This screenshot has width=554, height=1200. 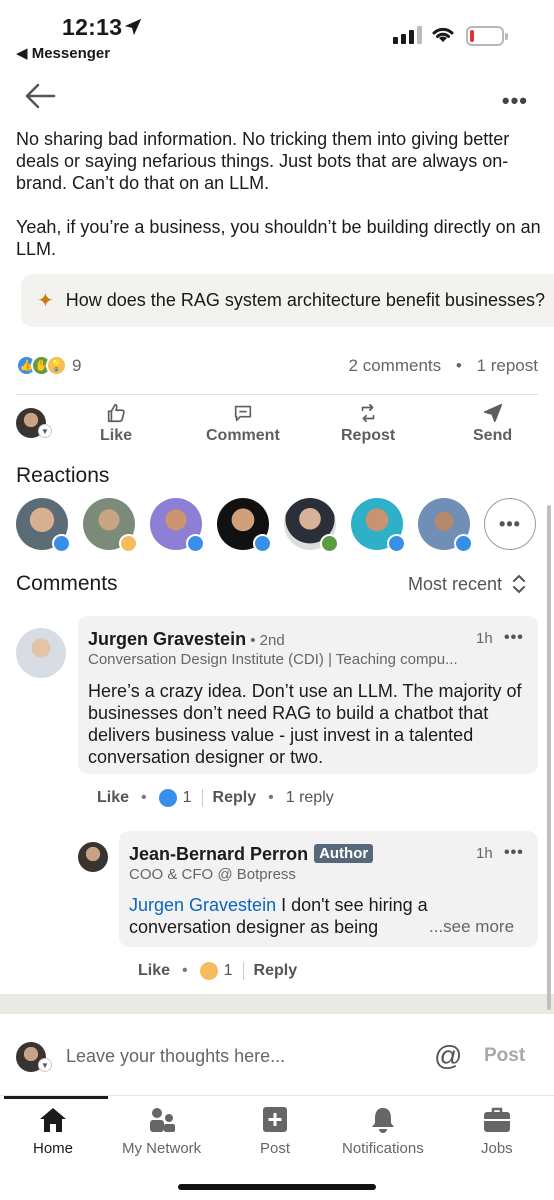 I want to click on reaction-count: 9, so click(x=76, y=366).